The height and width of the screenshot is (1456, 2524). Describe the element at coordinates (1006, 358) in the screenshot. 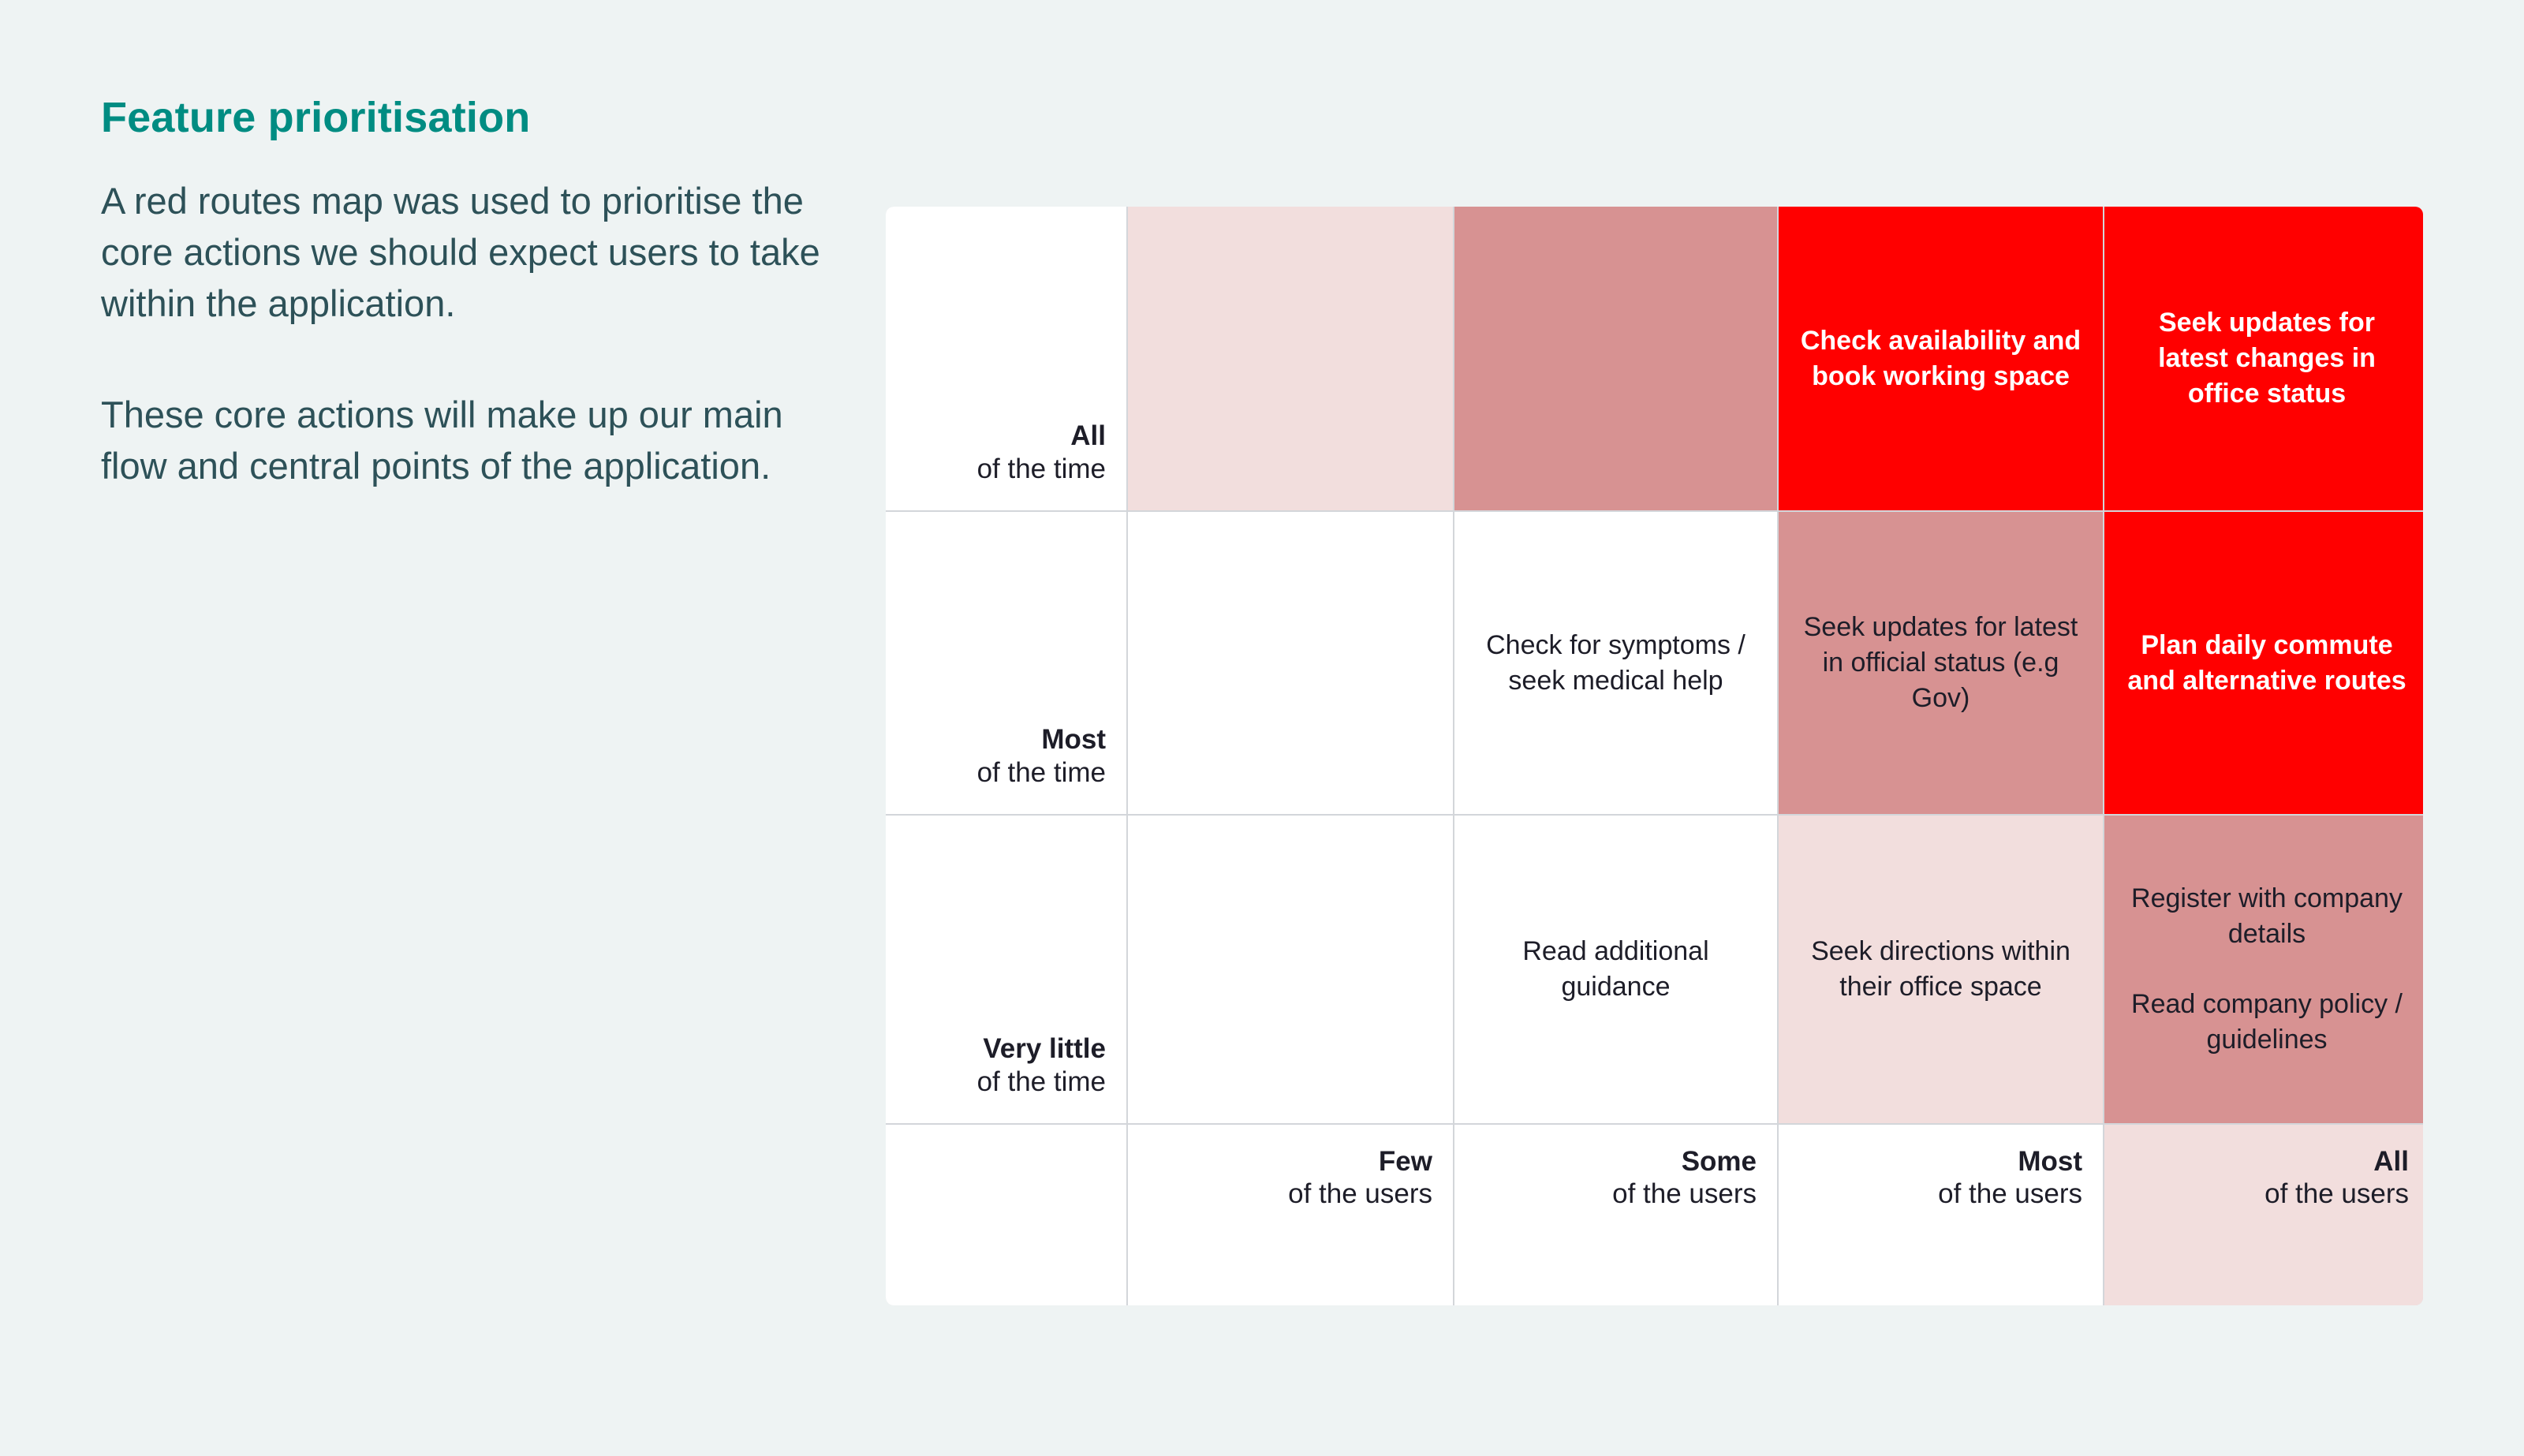

I see `row-axis-label-all: All of the time` at that location.